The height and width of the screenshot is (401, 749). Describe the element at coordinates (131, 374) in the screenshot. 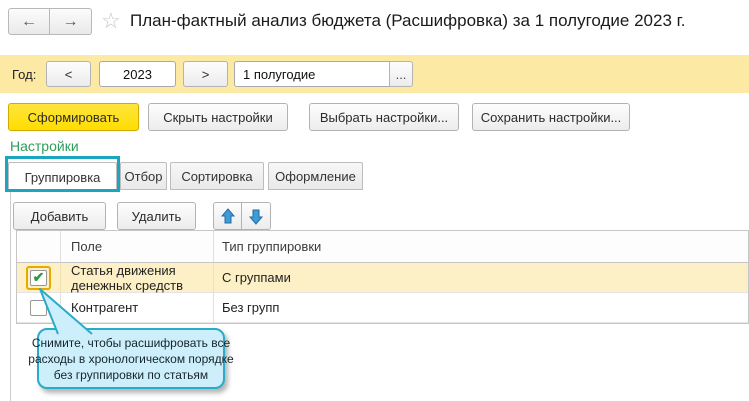

I see `callout-line: без группировки по статьям` at that location.